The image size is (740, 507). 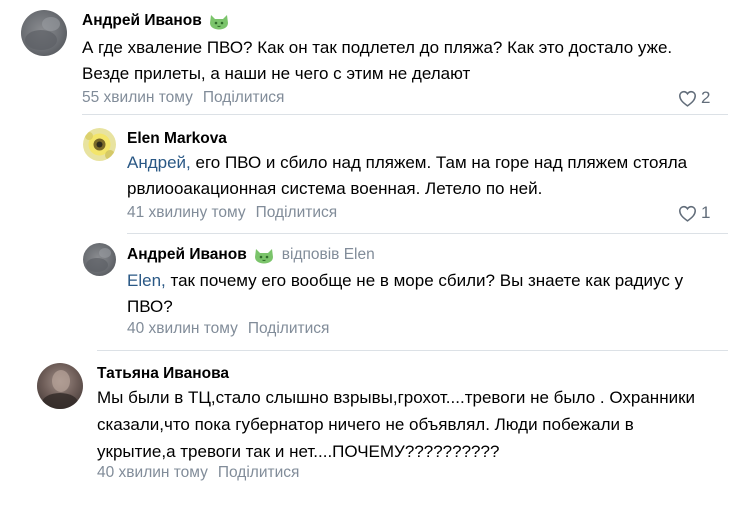 I want to click on mention-link: Андрей,, so click(x=159, y=162).